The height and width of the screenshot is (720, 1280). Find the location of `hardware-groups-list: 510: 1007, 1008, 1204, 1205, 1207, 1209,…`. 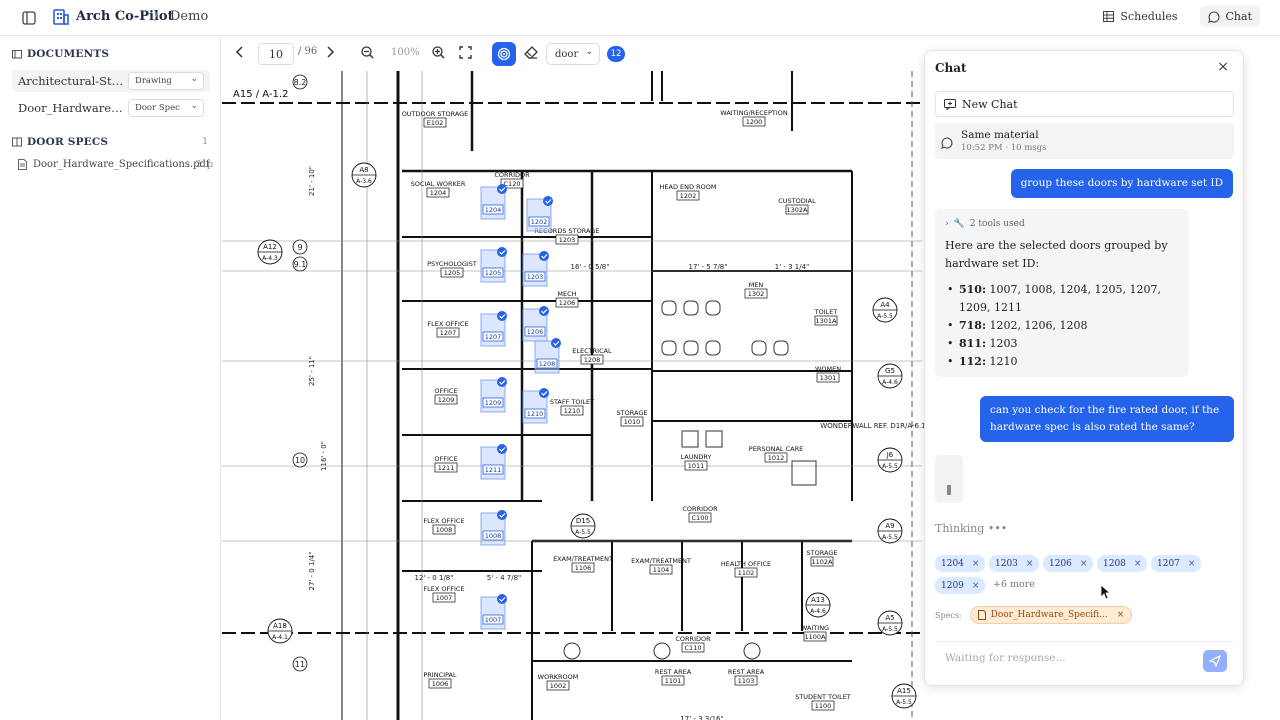

hardware-groups-list: 510: 1007, 1008, 1204, 1205, 1207, 1209,… is located at coordinates (1063, 326).